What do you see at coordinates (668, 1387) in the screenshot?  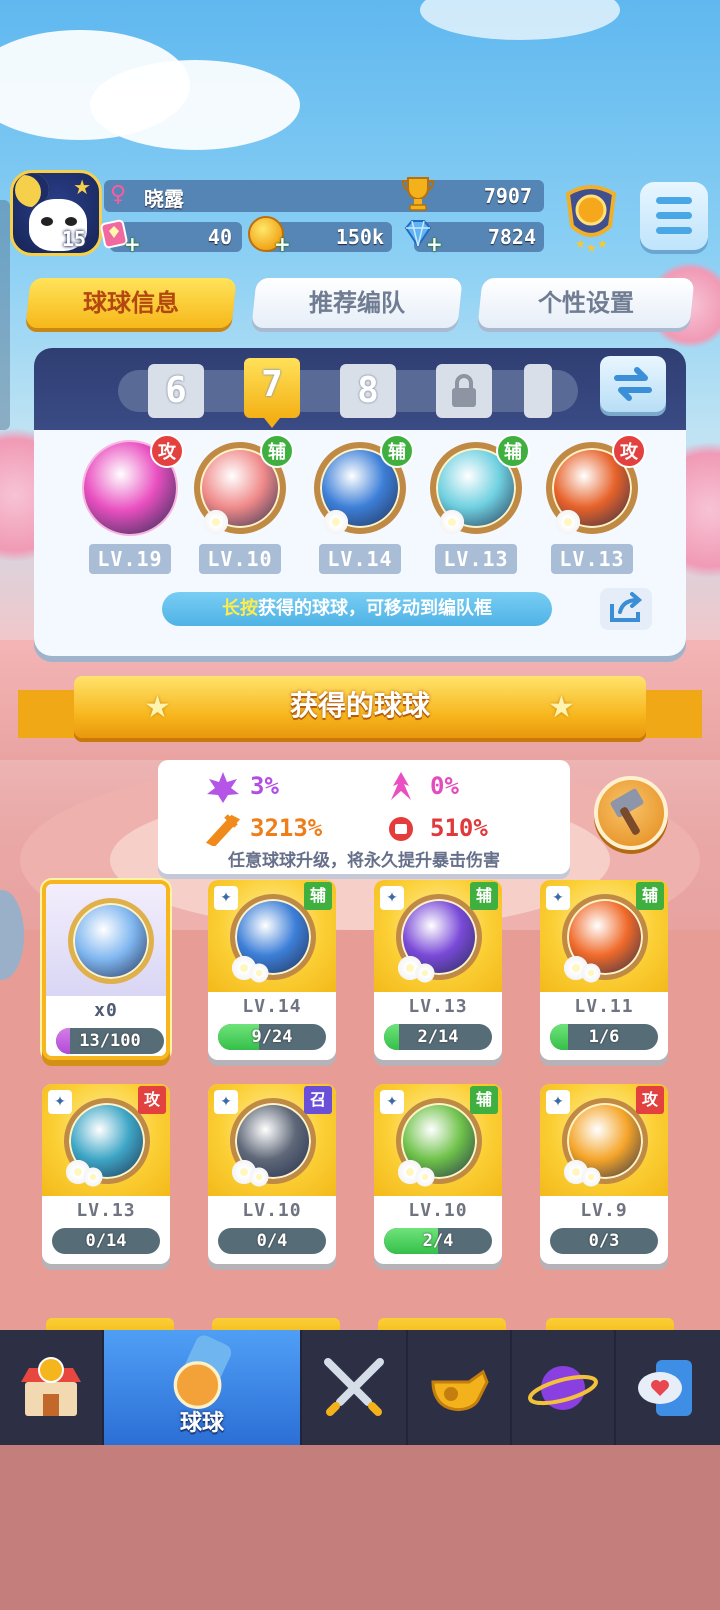 I see `nav-social` at bounding box center [668, 1387].